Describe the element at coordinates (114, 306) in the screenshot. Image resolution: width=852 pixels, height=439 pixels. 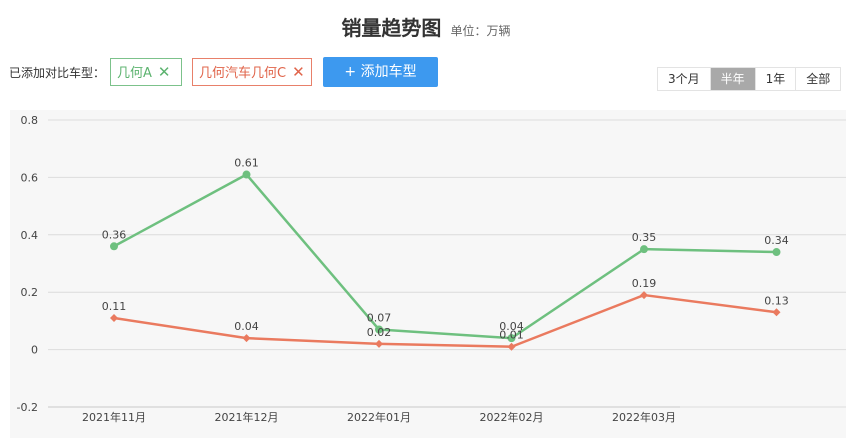
I see `data-label: 0.11` at that location.